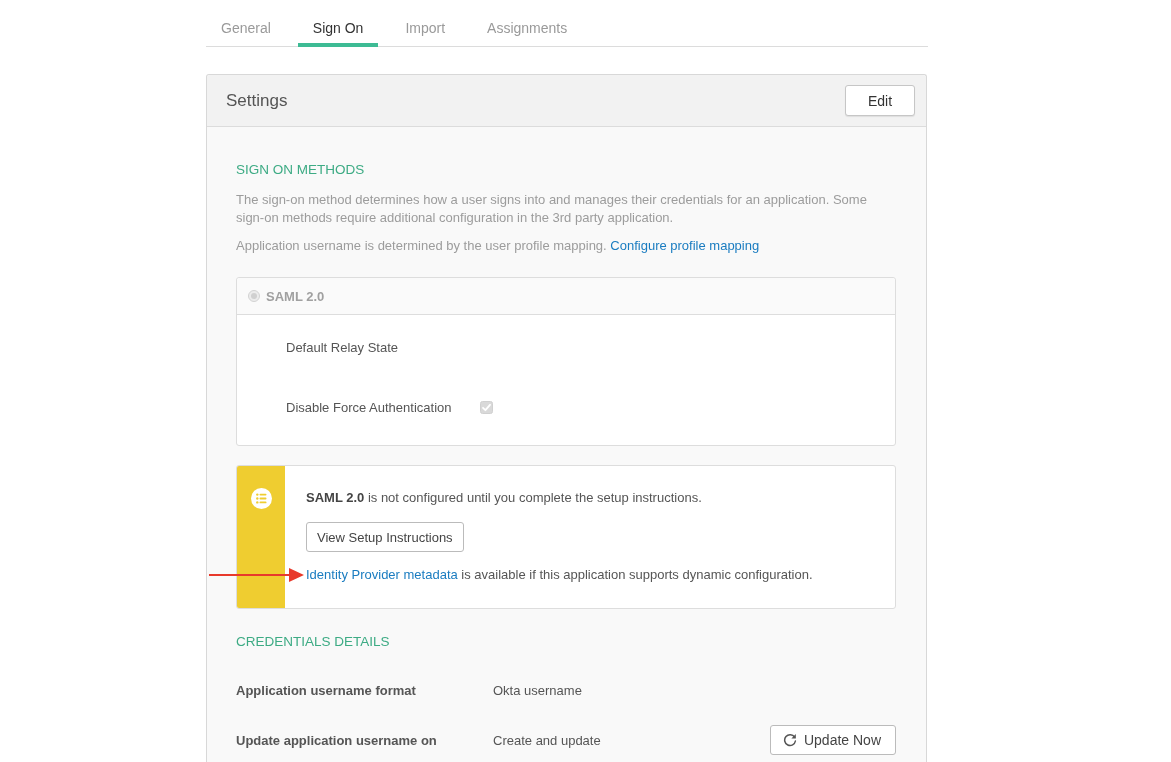 The height and width of the screenshot is (762, 1171). What do you see at coordinates (559, 575) in the screenshot?
I see `metadata-note: Identity Provider metadata is available if this application supports dynamic configuration.` at bounding box center [559, 575].